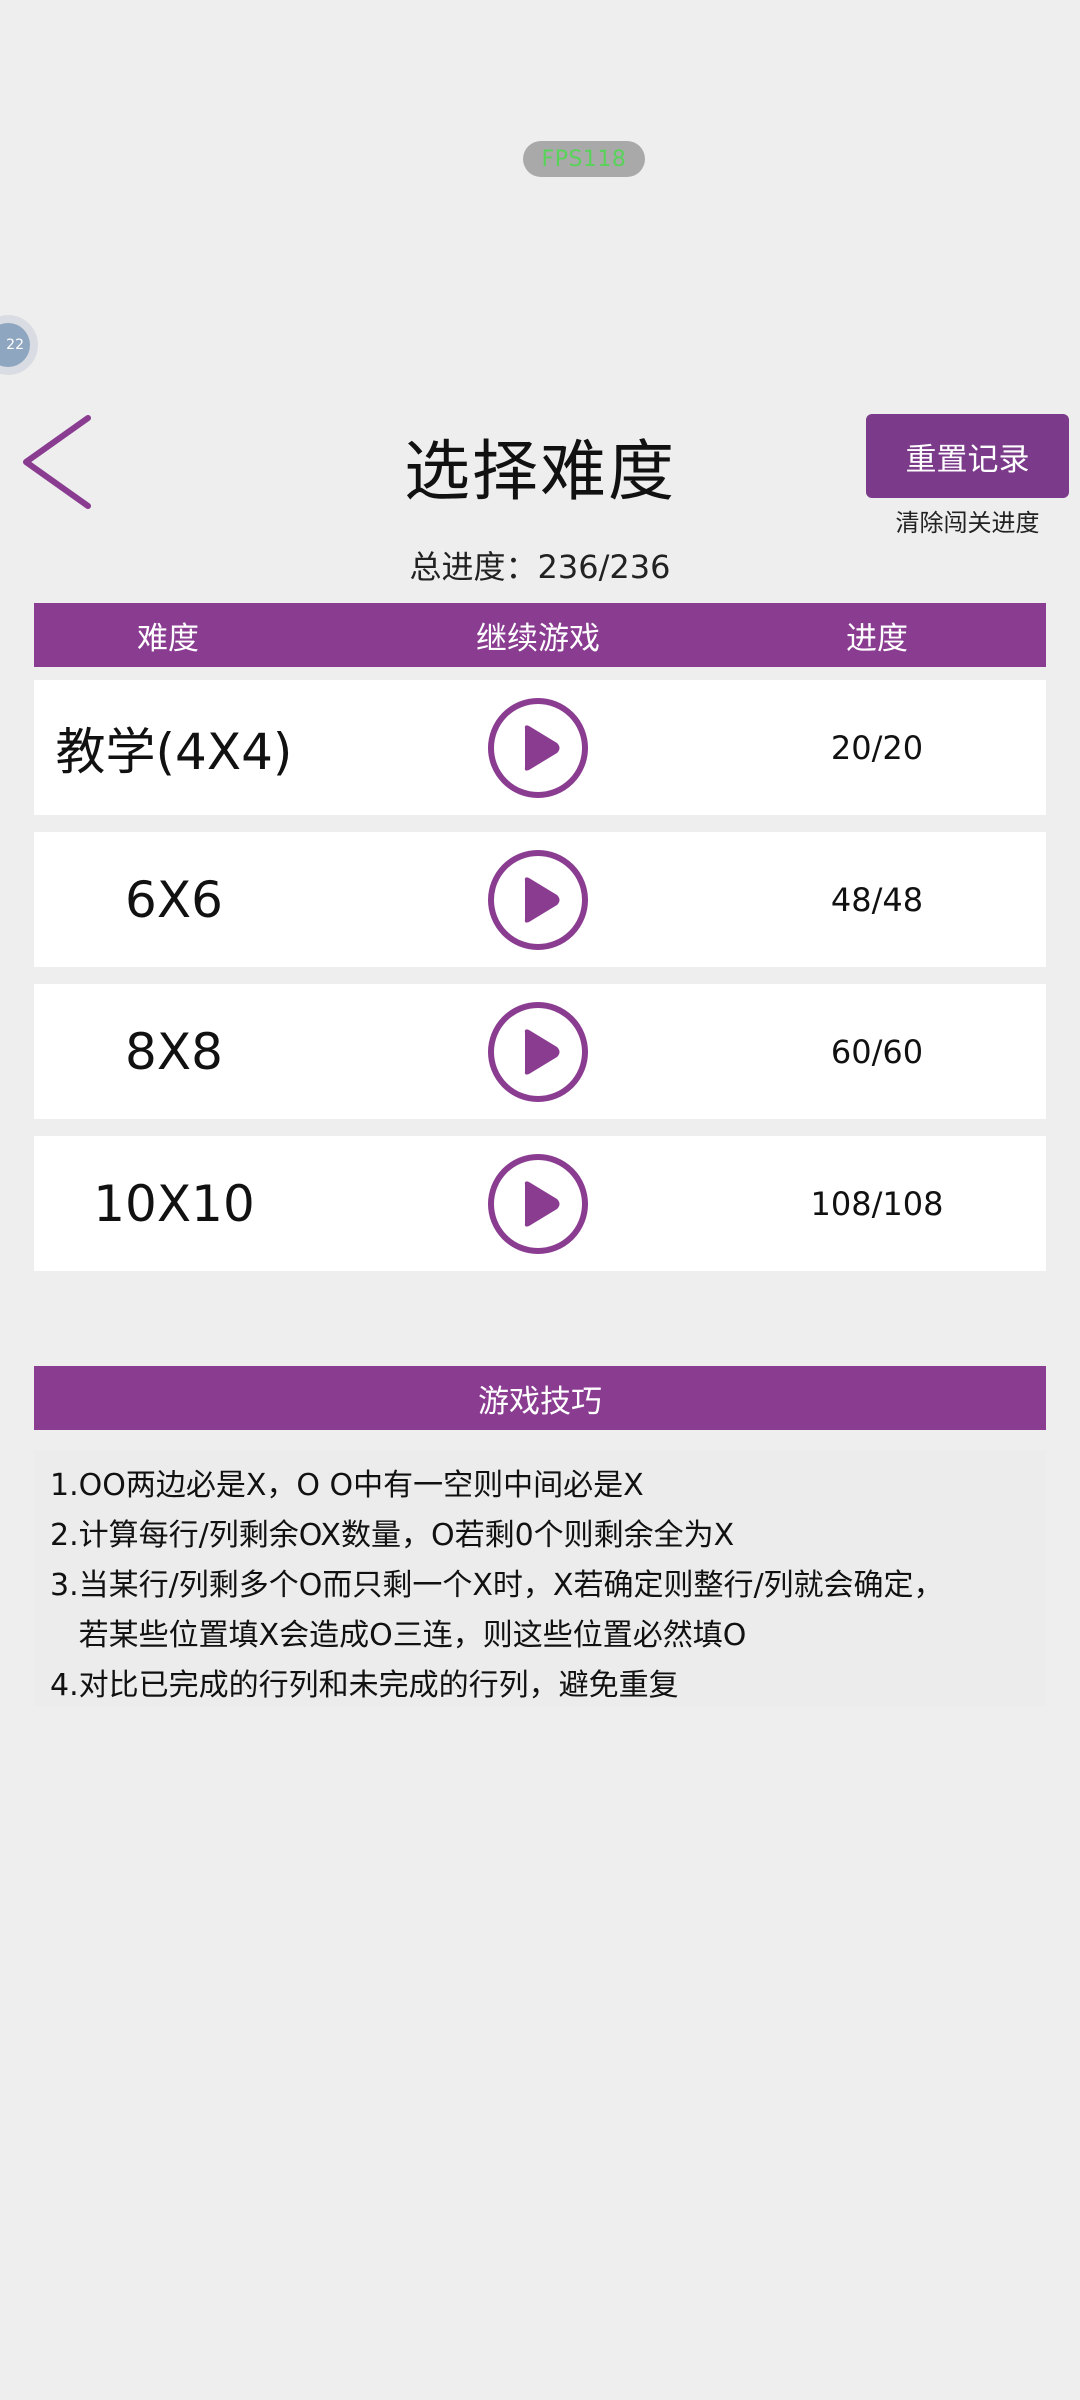 This screenshot has height=2400, width=1080. What do you see at coordinates (877, 899) in the screenshot?
I see `difficulty-progress: 48/48` at bounding box center [877, 899].